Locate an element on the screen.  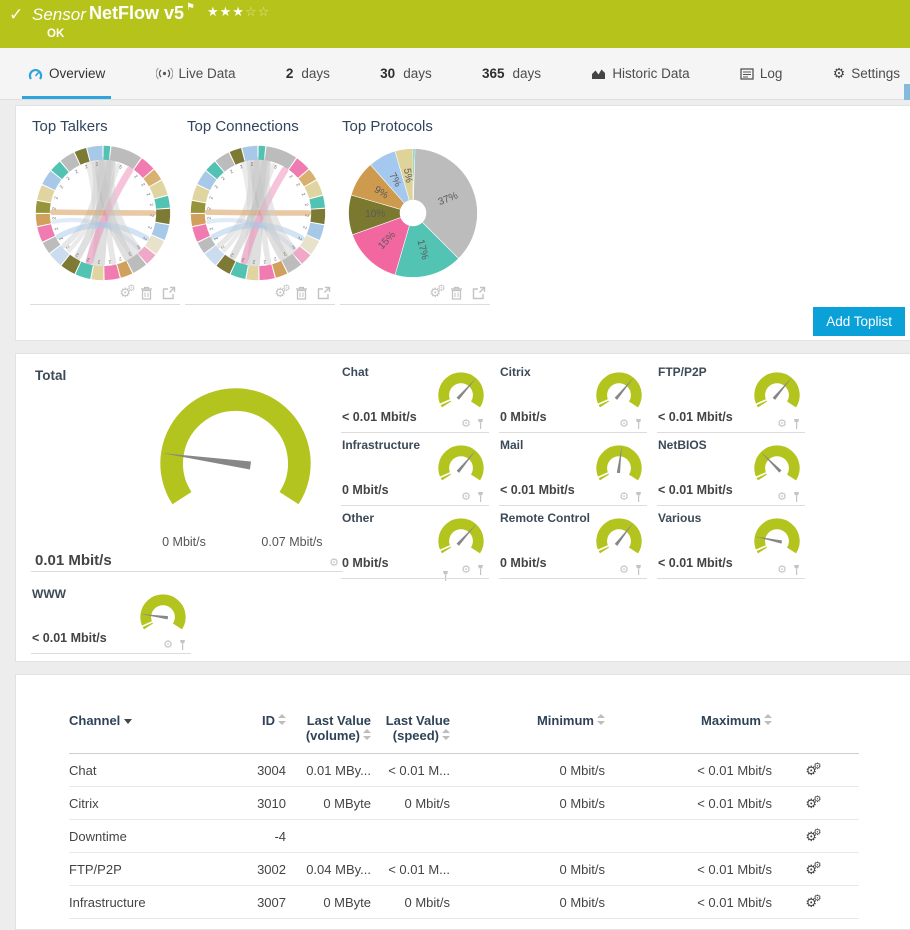
tab-settings: ⚙ Settings is located at coordinates (866, 73).